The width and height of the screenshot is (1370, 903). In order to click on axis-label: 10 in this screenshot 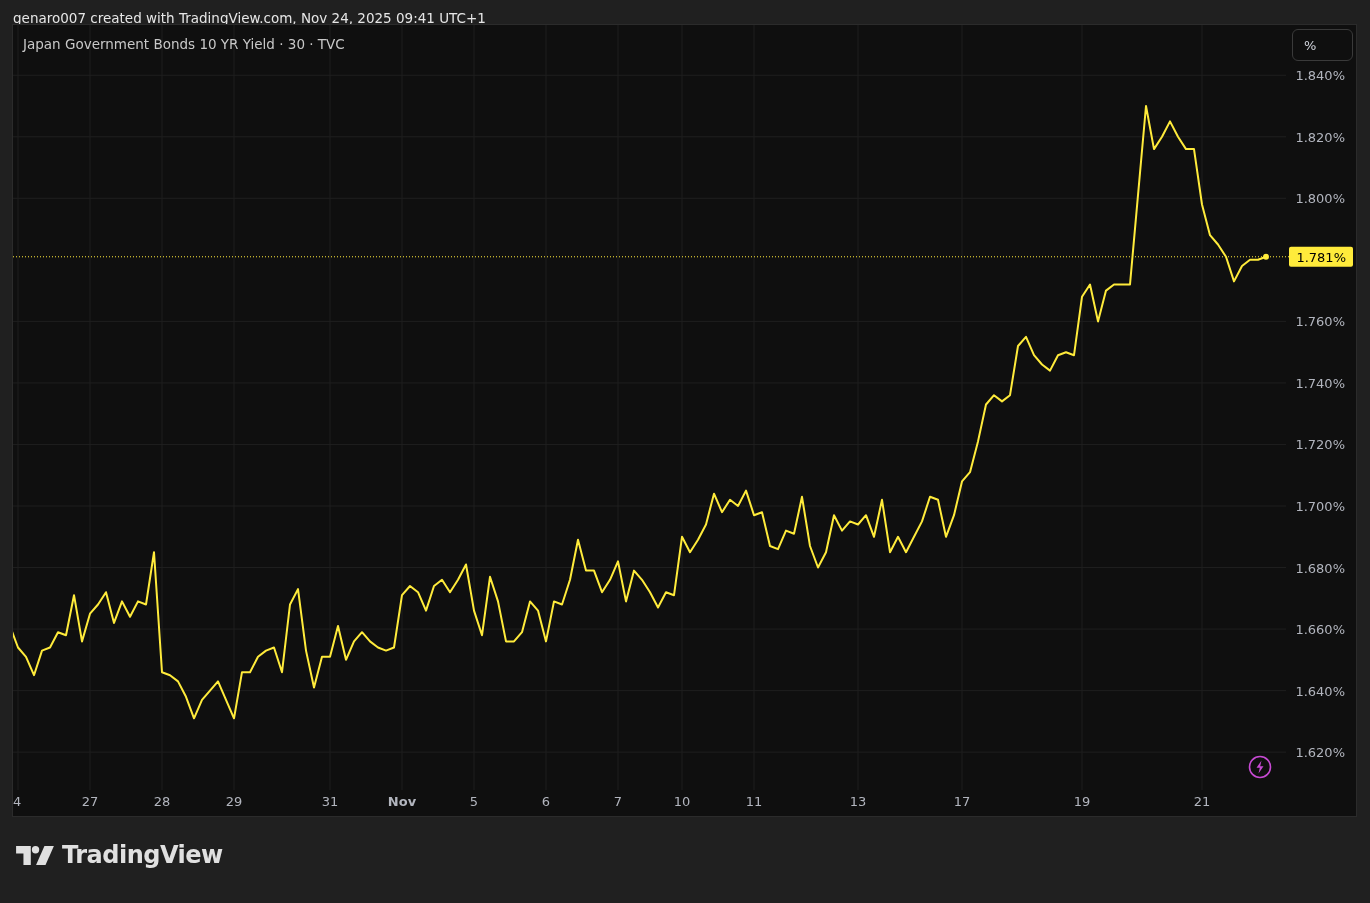, I will do `click(682, 801)`.